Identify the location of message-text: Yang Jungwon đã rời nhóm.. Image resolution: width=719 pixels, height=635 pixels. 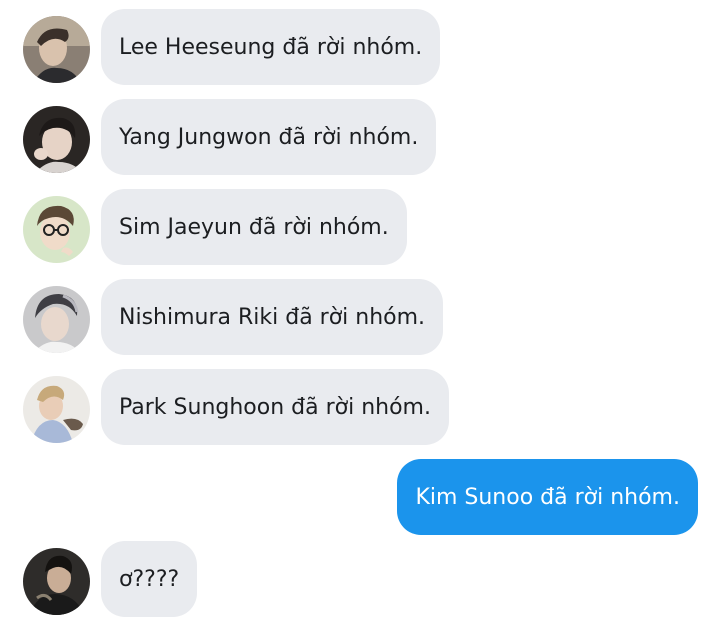
(269, 137).